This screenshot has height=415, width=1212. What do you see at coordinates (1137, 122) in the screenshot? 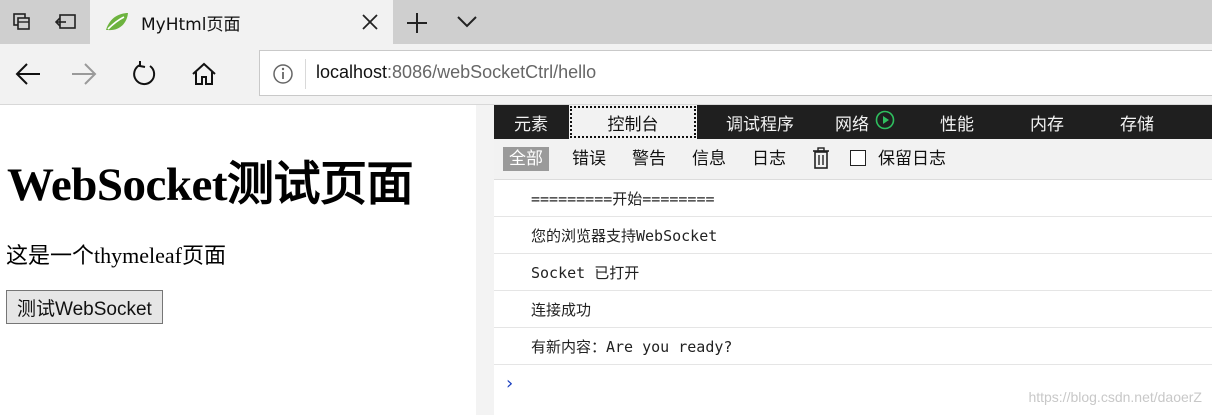
I see `tab-storage: 存储` at bounding box center [1137, 122].